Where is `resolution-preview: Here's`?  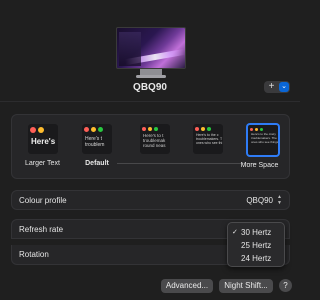 resolution-preview: Here's is located at coordinates (43, 139).